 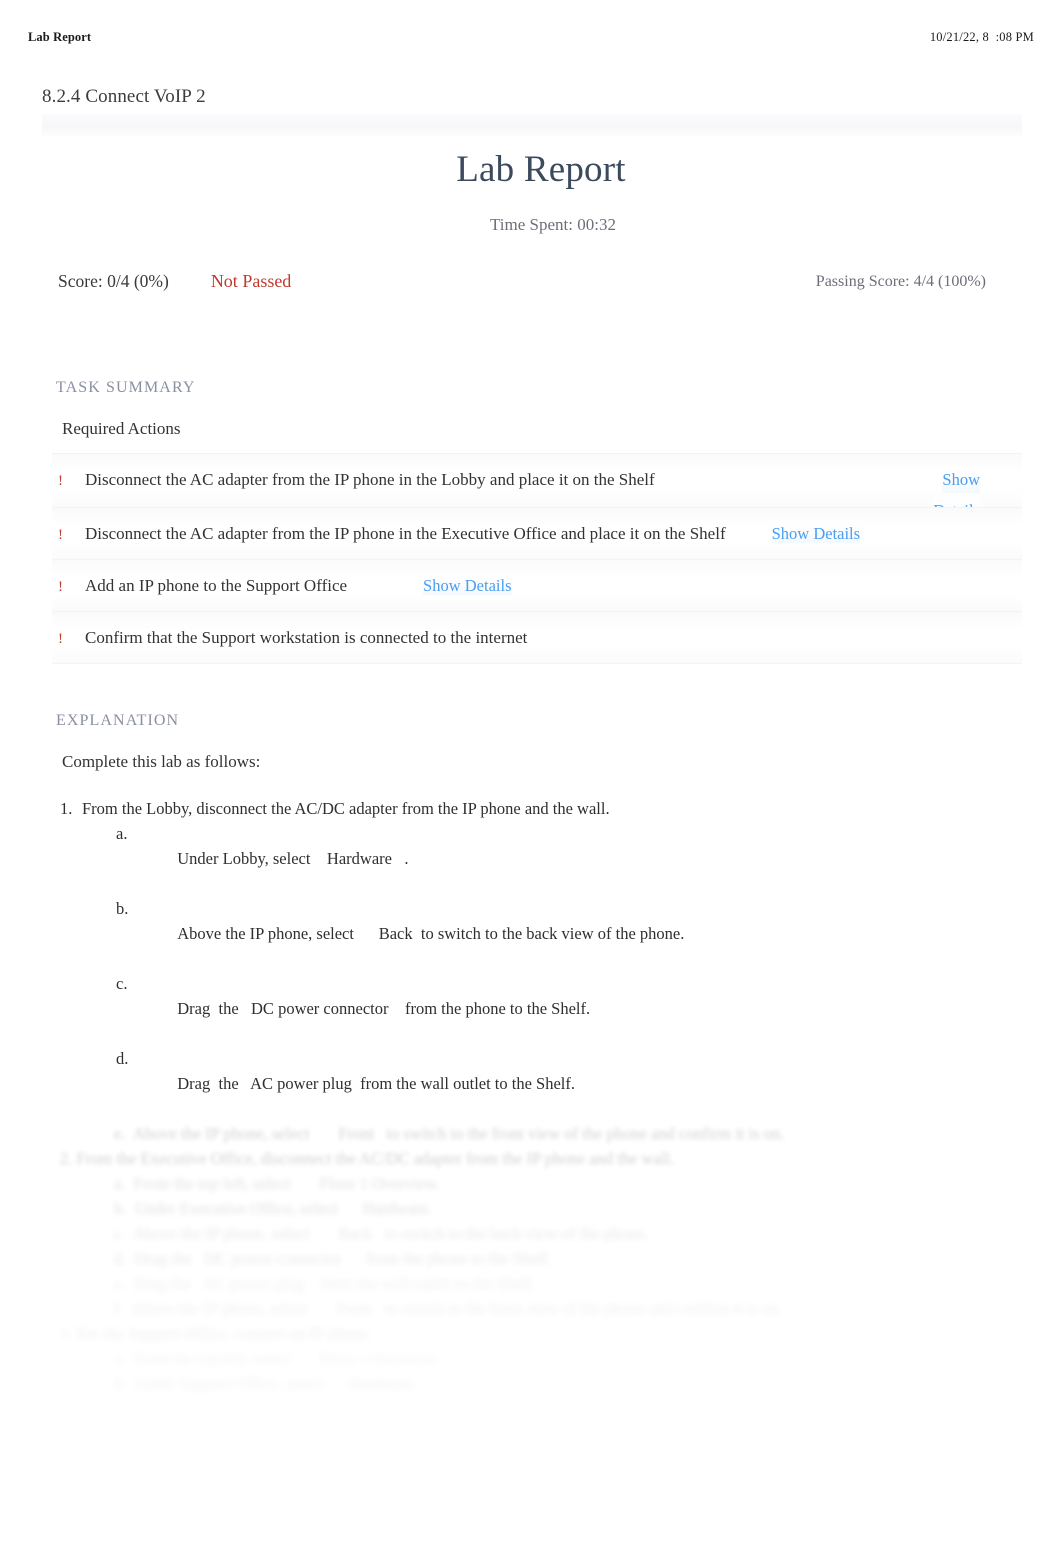 I want to click on task-summary-section-label: TASK SUMMARY, so click(x=126, y=387).